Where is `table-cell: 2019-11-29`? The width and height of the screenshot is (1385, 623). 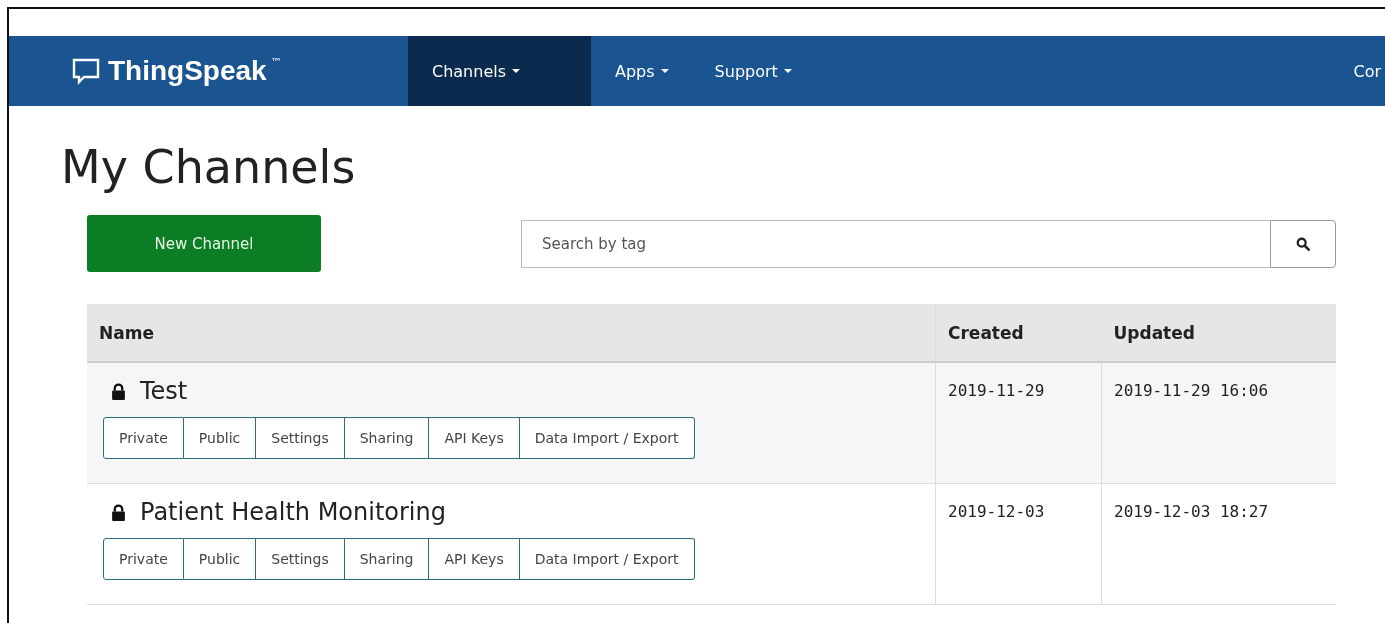 table-cell: 2019-11-29 is located at coordinates (1018, 423).